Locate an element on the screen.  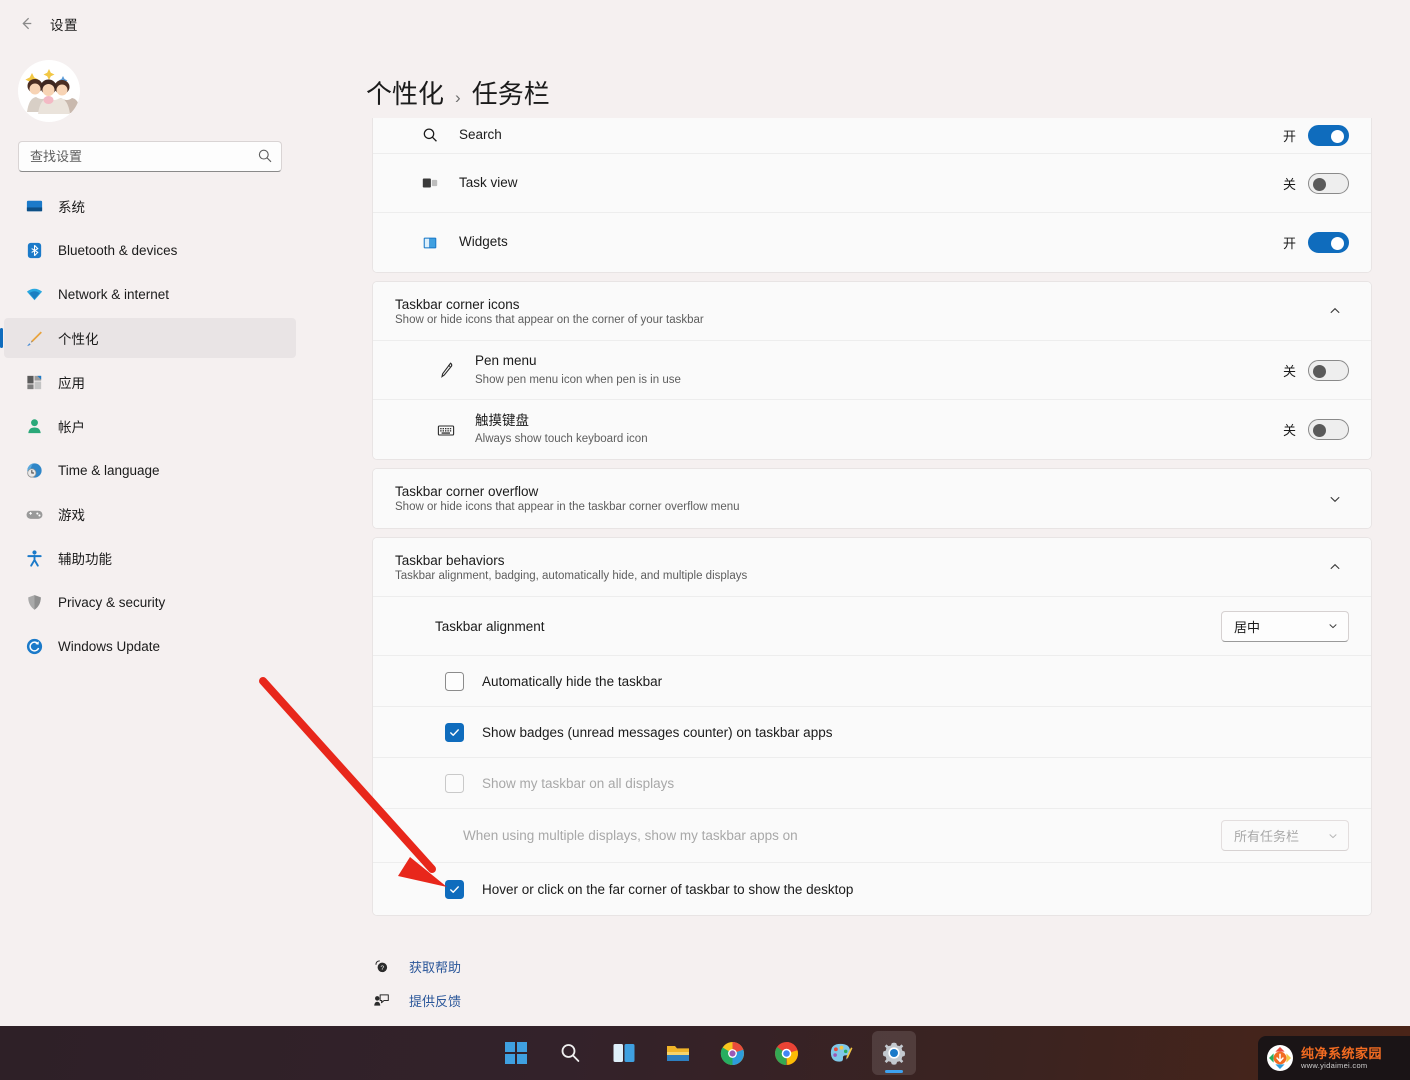
taskbar-paint is located at coordinates (840, 1053).